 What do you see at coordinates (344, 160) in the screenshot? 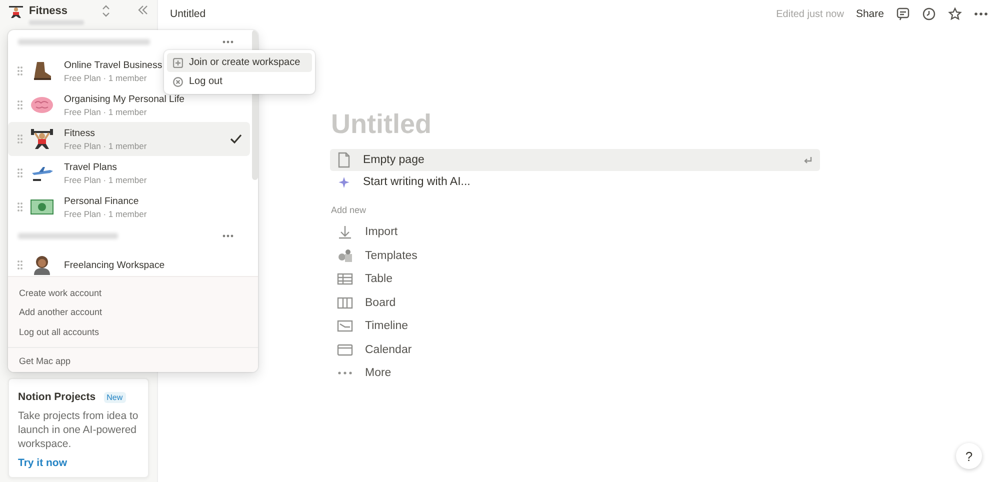
I see `page-icon` at bounding box center [344, 160].